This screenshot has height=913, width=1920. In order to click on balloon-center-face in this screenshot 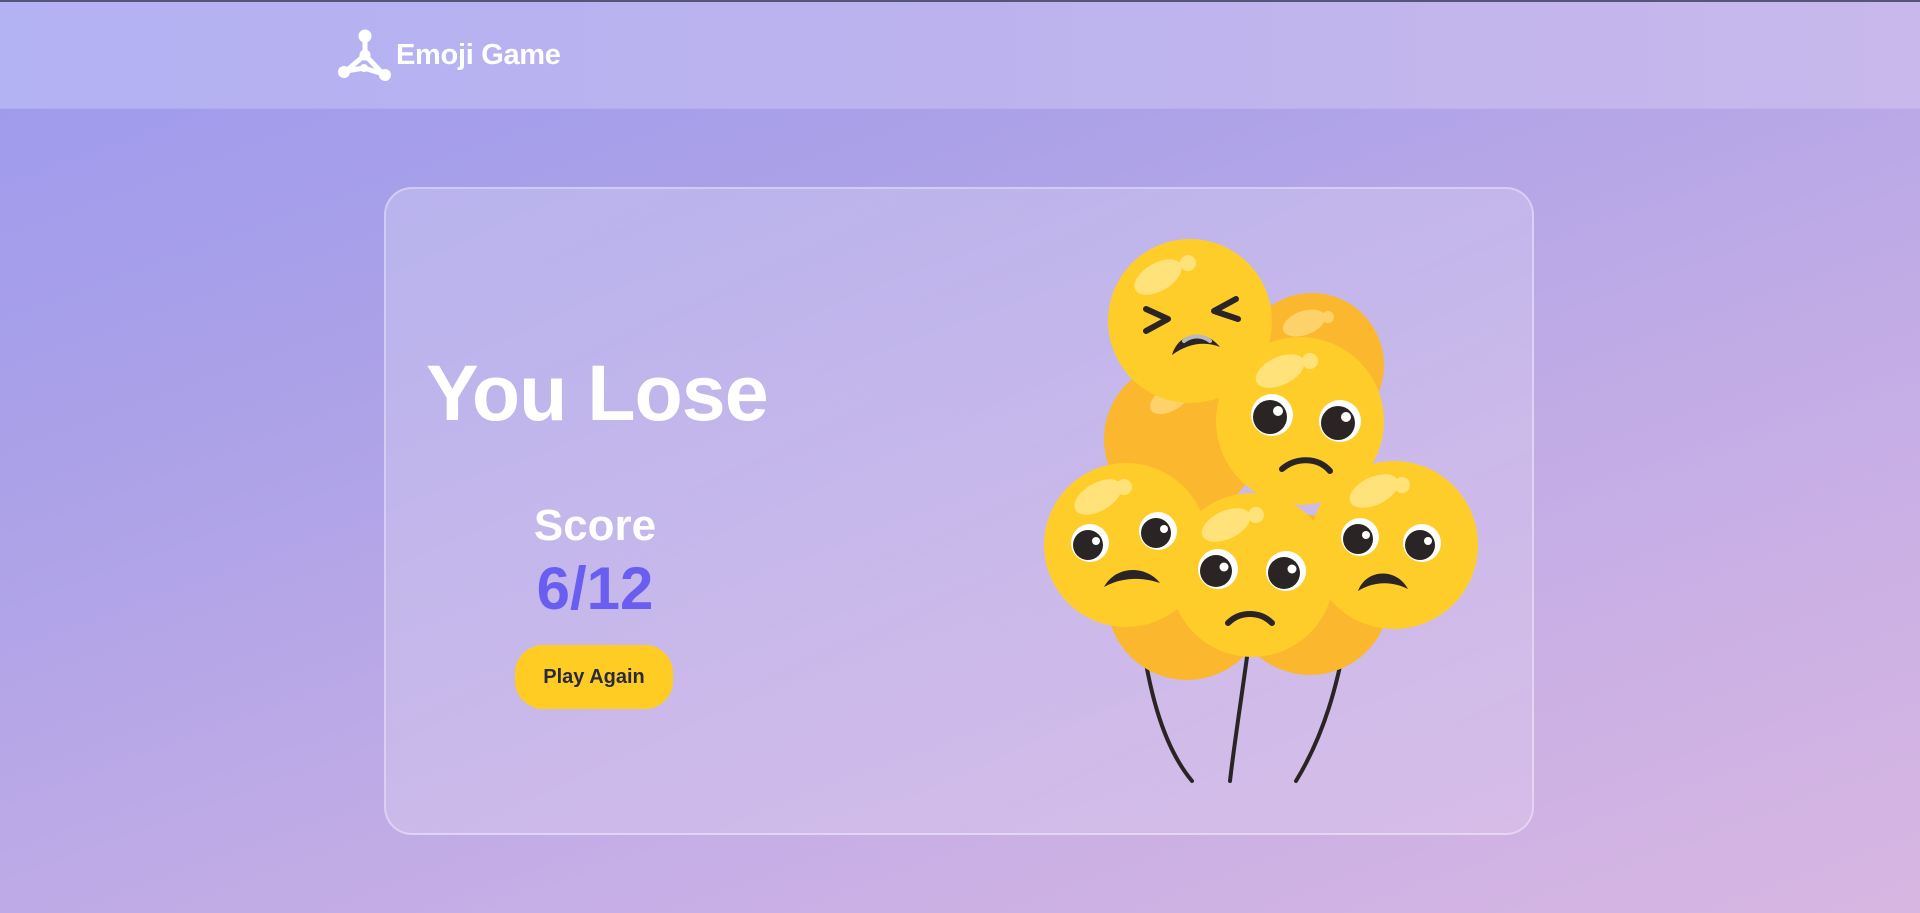, I will do `click(1252, 575)`.